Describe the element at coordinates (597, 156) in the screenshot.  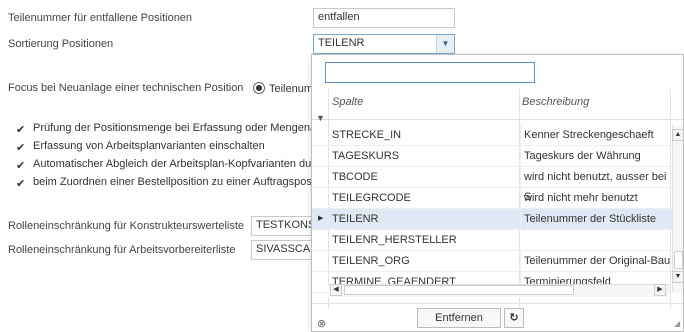
I see `cell-beschreibung: Tageskurs der Währung` at that location.